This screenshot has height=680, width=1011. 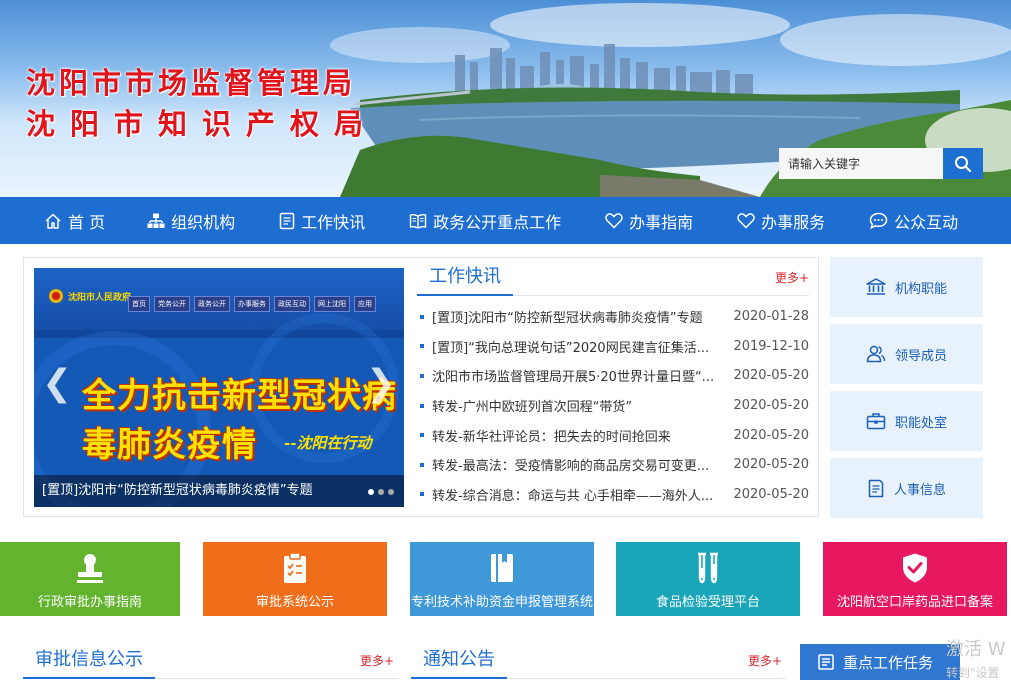 I want to click on activation-watermark-sub: 转到"设置, so click(x=973, y=673).